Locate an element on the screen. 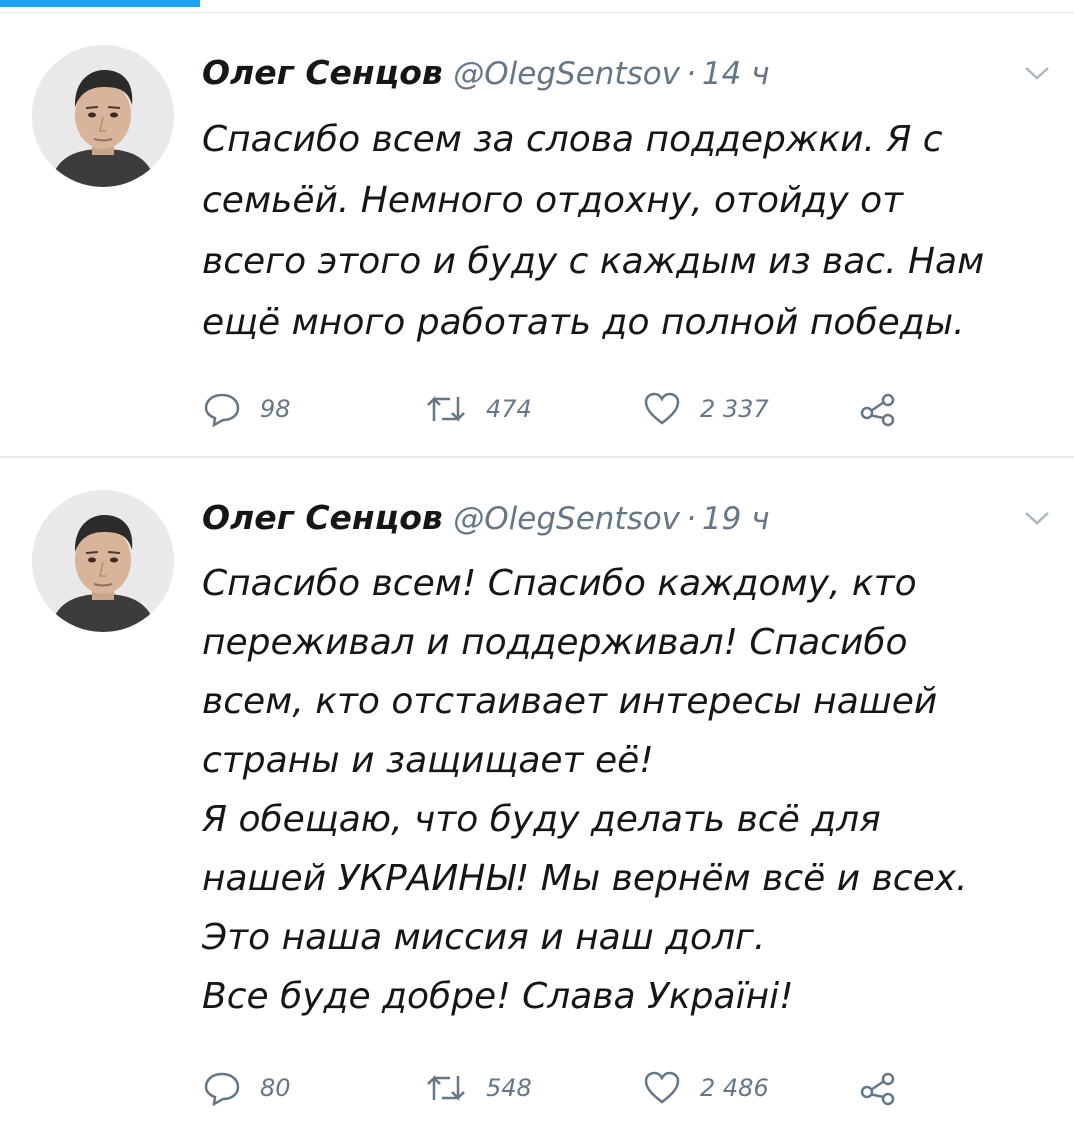 This screenshot has height=1134, width=1074. tweet-header: Олег Сенцов @OlegSentsov · 19 ч is located at coordinates (486, 518).